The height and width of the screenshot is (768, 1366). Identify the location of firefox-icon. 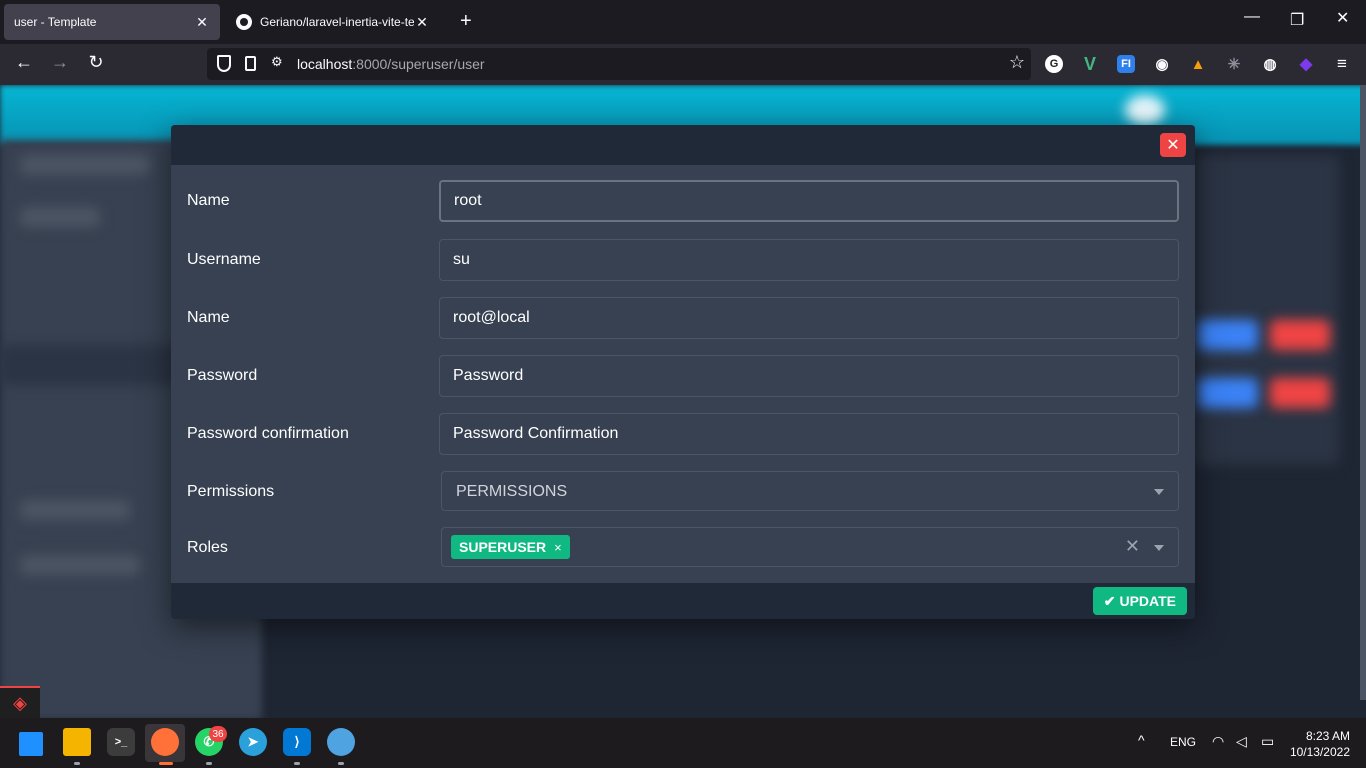
(165, 742).